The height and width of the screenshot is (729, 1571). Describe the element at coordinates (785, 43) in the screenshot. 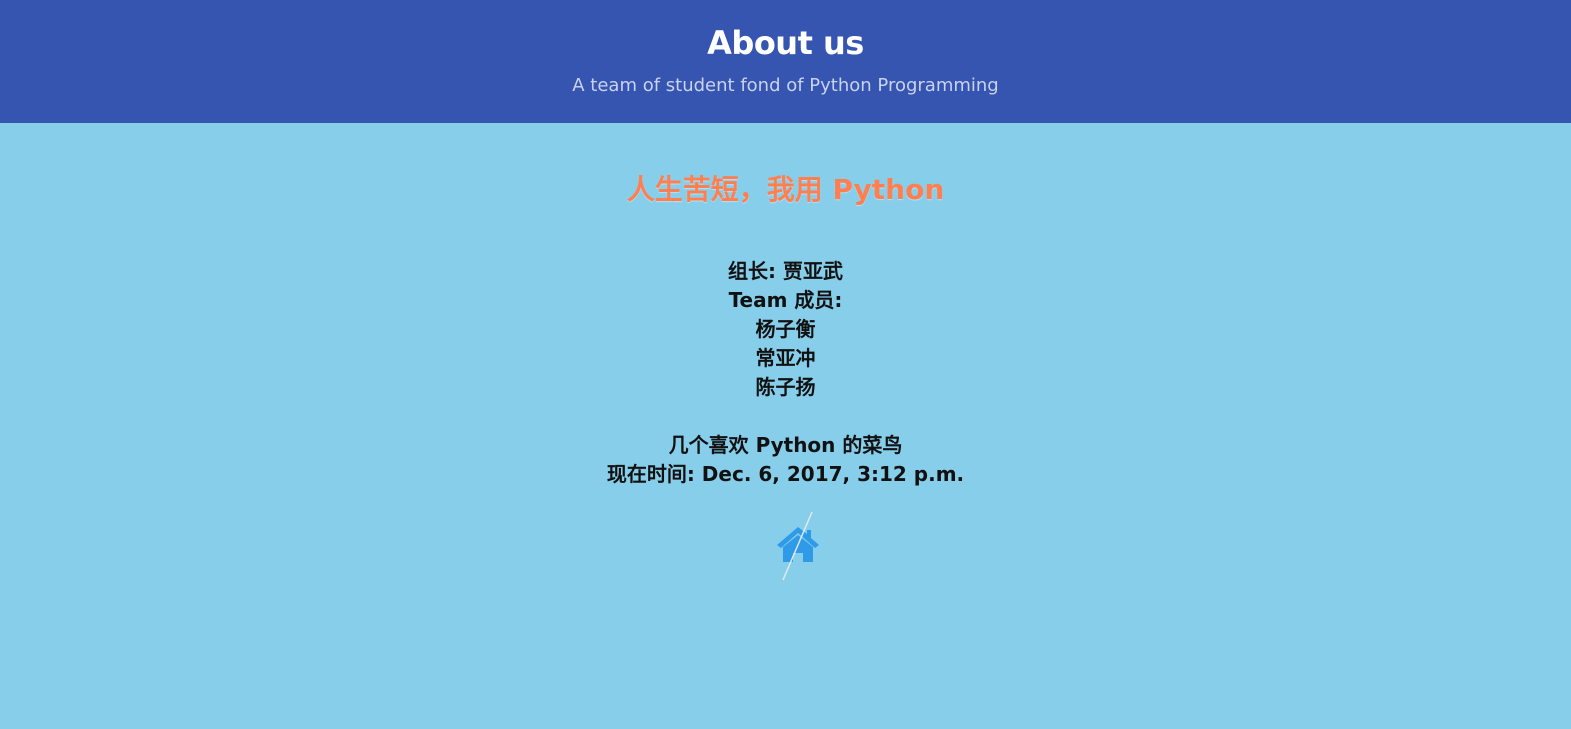

I see `page-title: About us` at that location.